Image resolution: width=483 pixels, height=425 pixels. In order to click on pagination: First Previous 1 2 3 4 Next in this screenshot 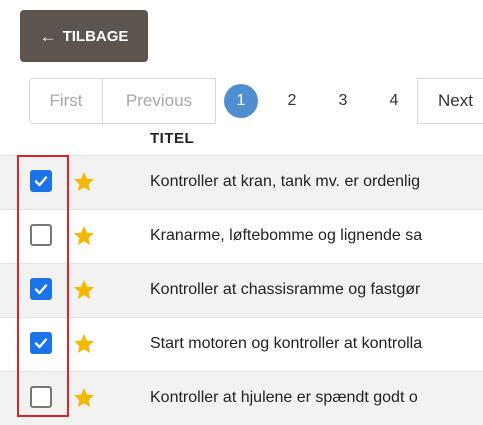, I will do `click(241, 102)`.